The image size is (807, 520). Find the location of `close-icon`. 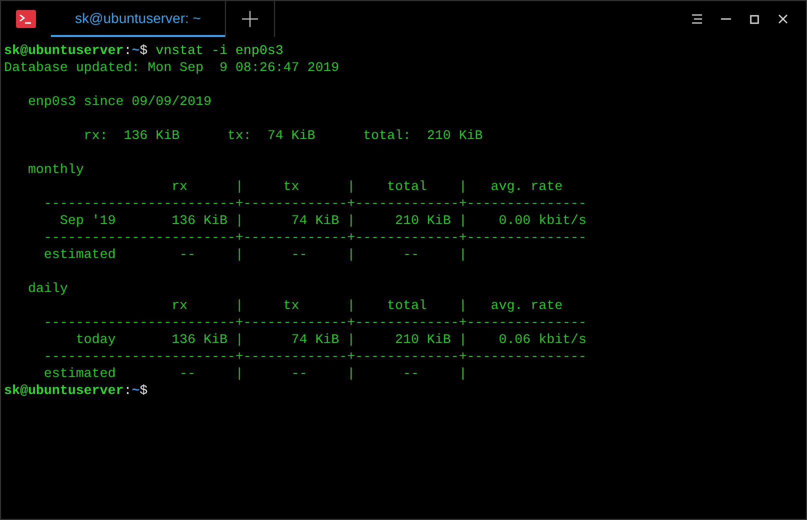

close-icon is located at coordinates (783, 19).